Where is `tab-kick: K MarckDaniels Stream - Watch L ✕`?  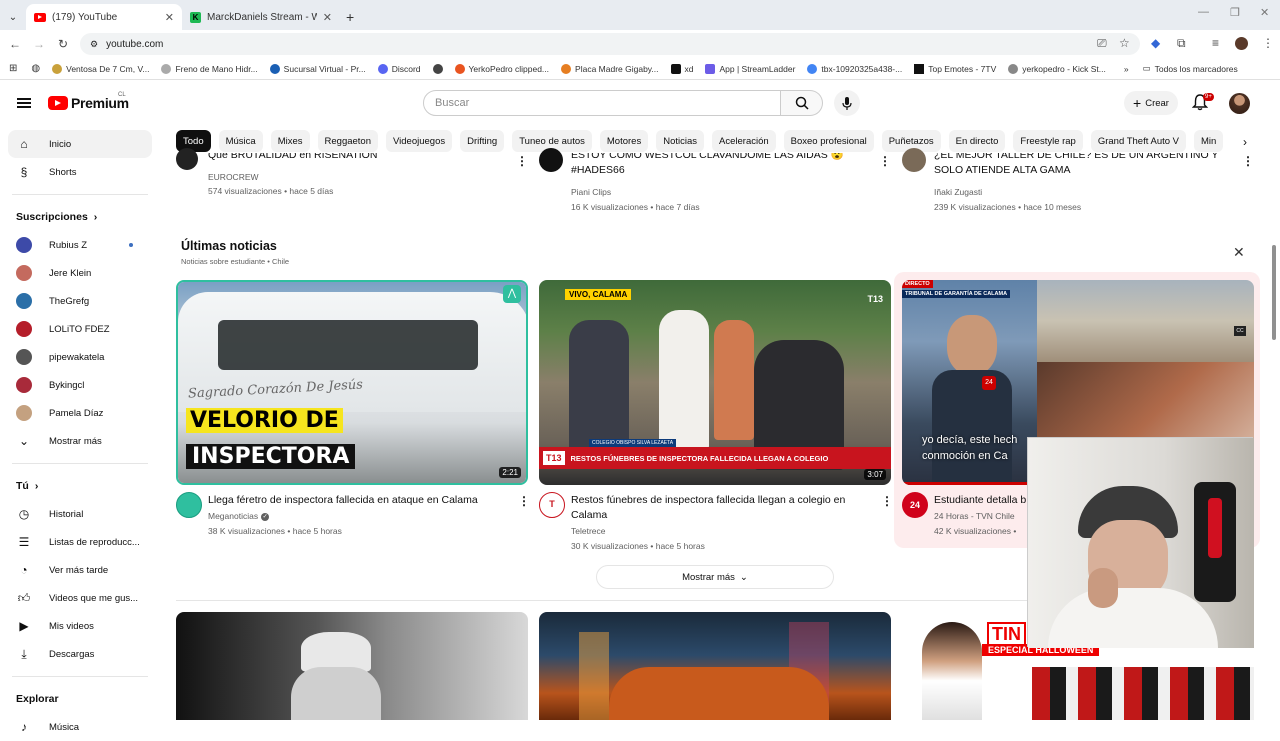
tab-kick: K MarckDaniels Stream - Watch L ✕ is located at coordinates (261, 17).